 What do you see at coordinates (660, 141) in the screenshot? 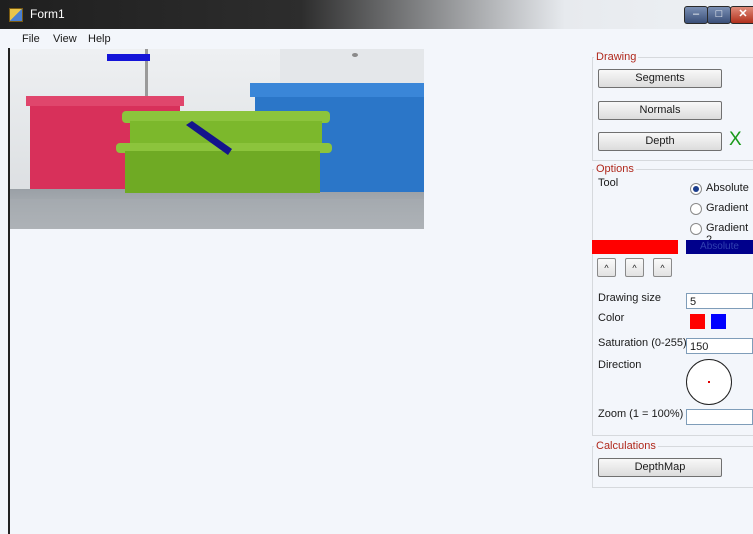
I see `depth-button: Depth` at bounding box center [660, 141].